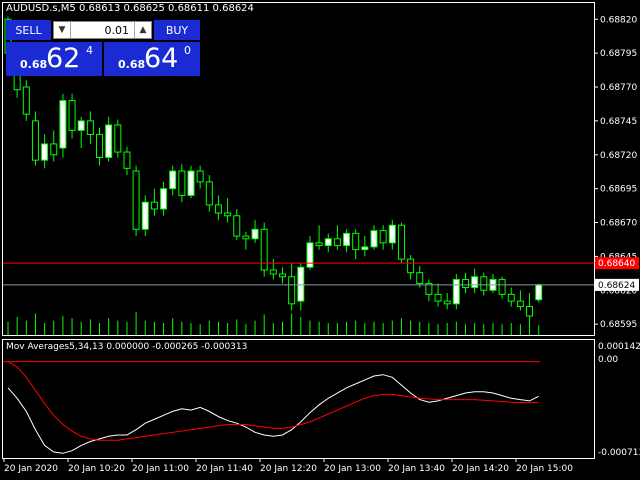 This screenshot has height=480, width=640. Describe the element at coordinates (618, 156) in the screenshot. I see `price-tick-label: 0.68720` at that location.